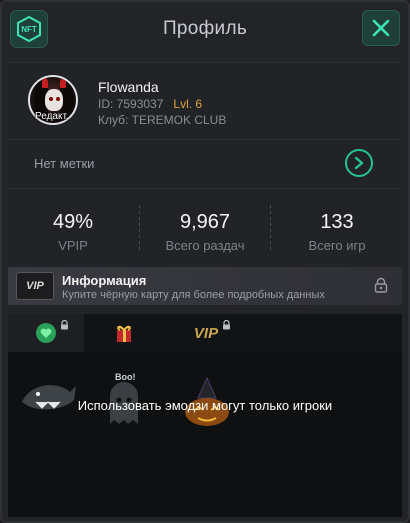 This screenshot has width=410, height=523. What do you see at coordinates (337, 222) in the screenshot?
I see `stat-value: 133` at bounding box center [337, 222].